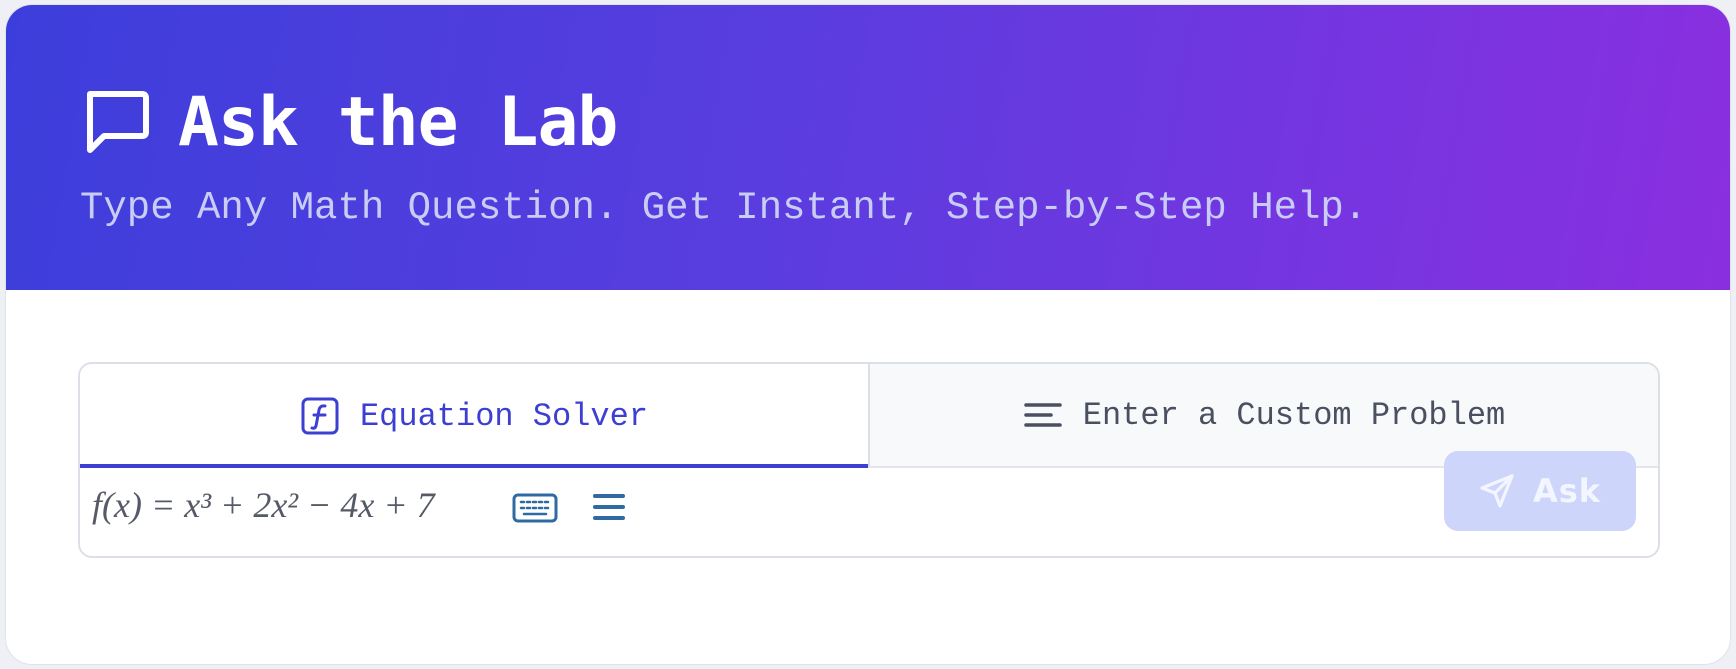 The width and height of the screenshot is (1736, 669). Describe the element at coordinates (320, 416) in the screenshot. I see `function-icon` at that location.